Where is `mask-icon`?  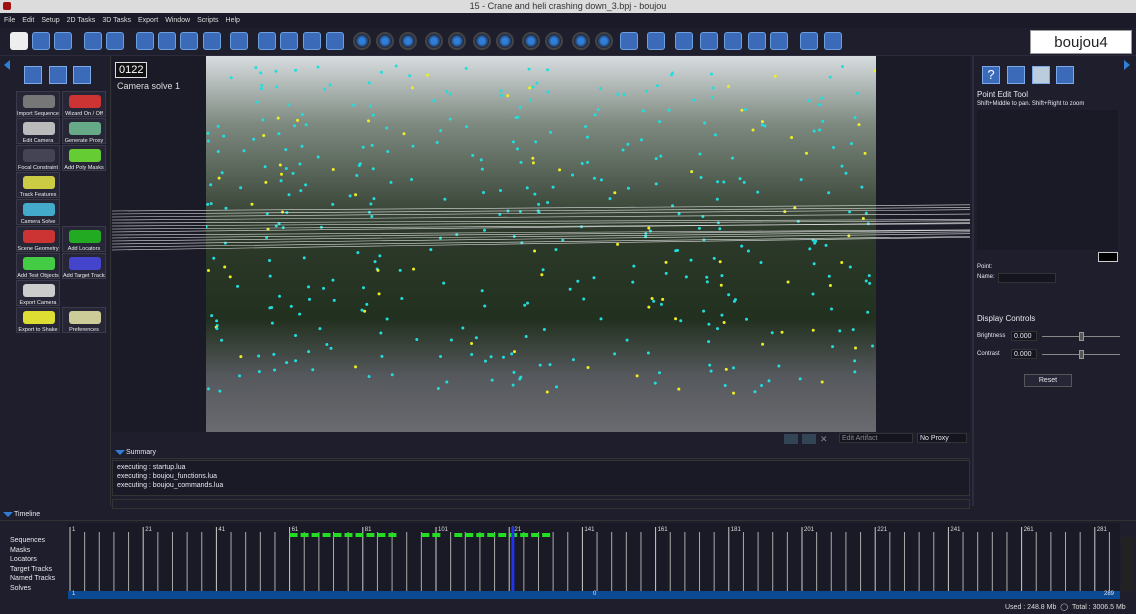
mask-icon is located at coordinates (757, 41).